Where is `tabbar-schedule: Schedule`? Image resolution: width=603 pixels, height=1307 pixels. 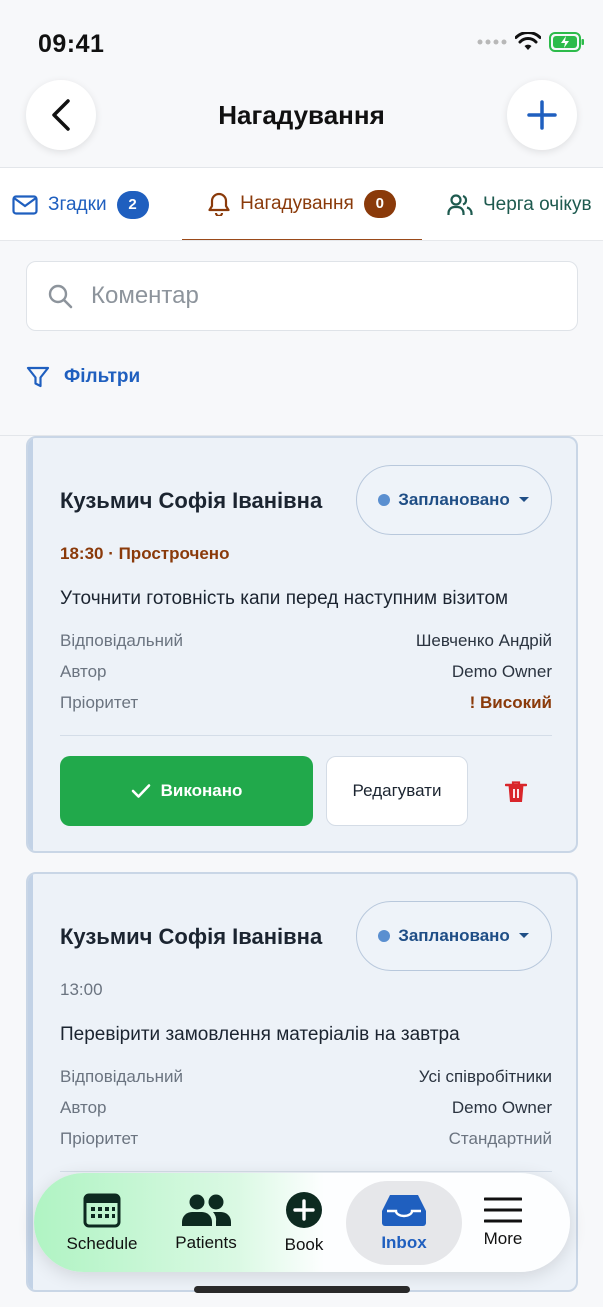 tabbar-schedule: Schedule is located at coordinates (102, 1222).